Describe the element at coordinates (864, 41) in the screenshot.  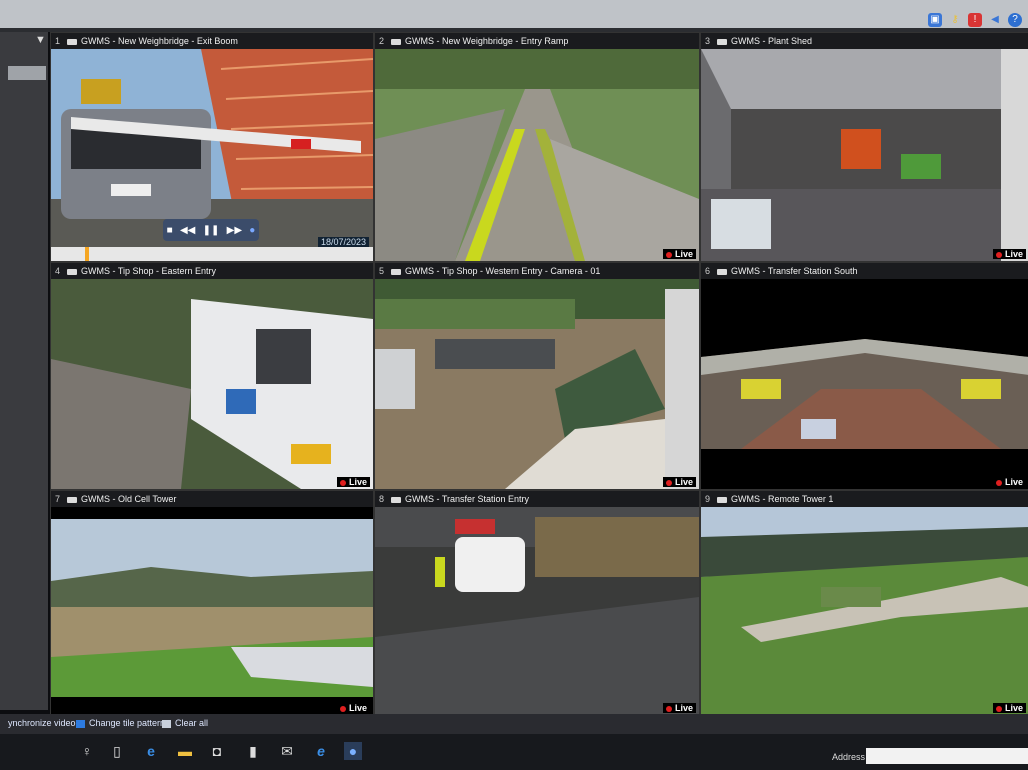
I see `tile-header: 3 GWMS - Plant Shed` at that location.